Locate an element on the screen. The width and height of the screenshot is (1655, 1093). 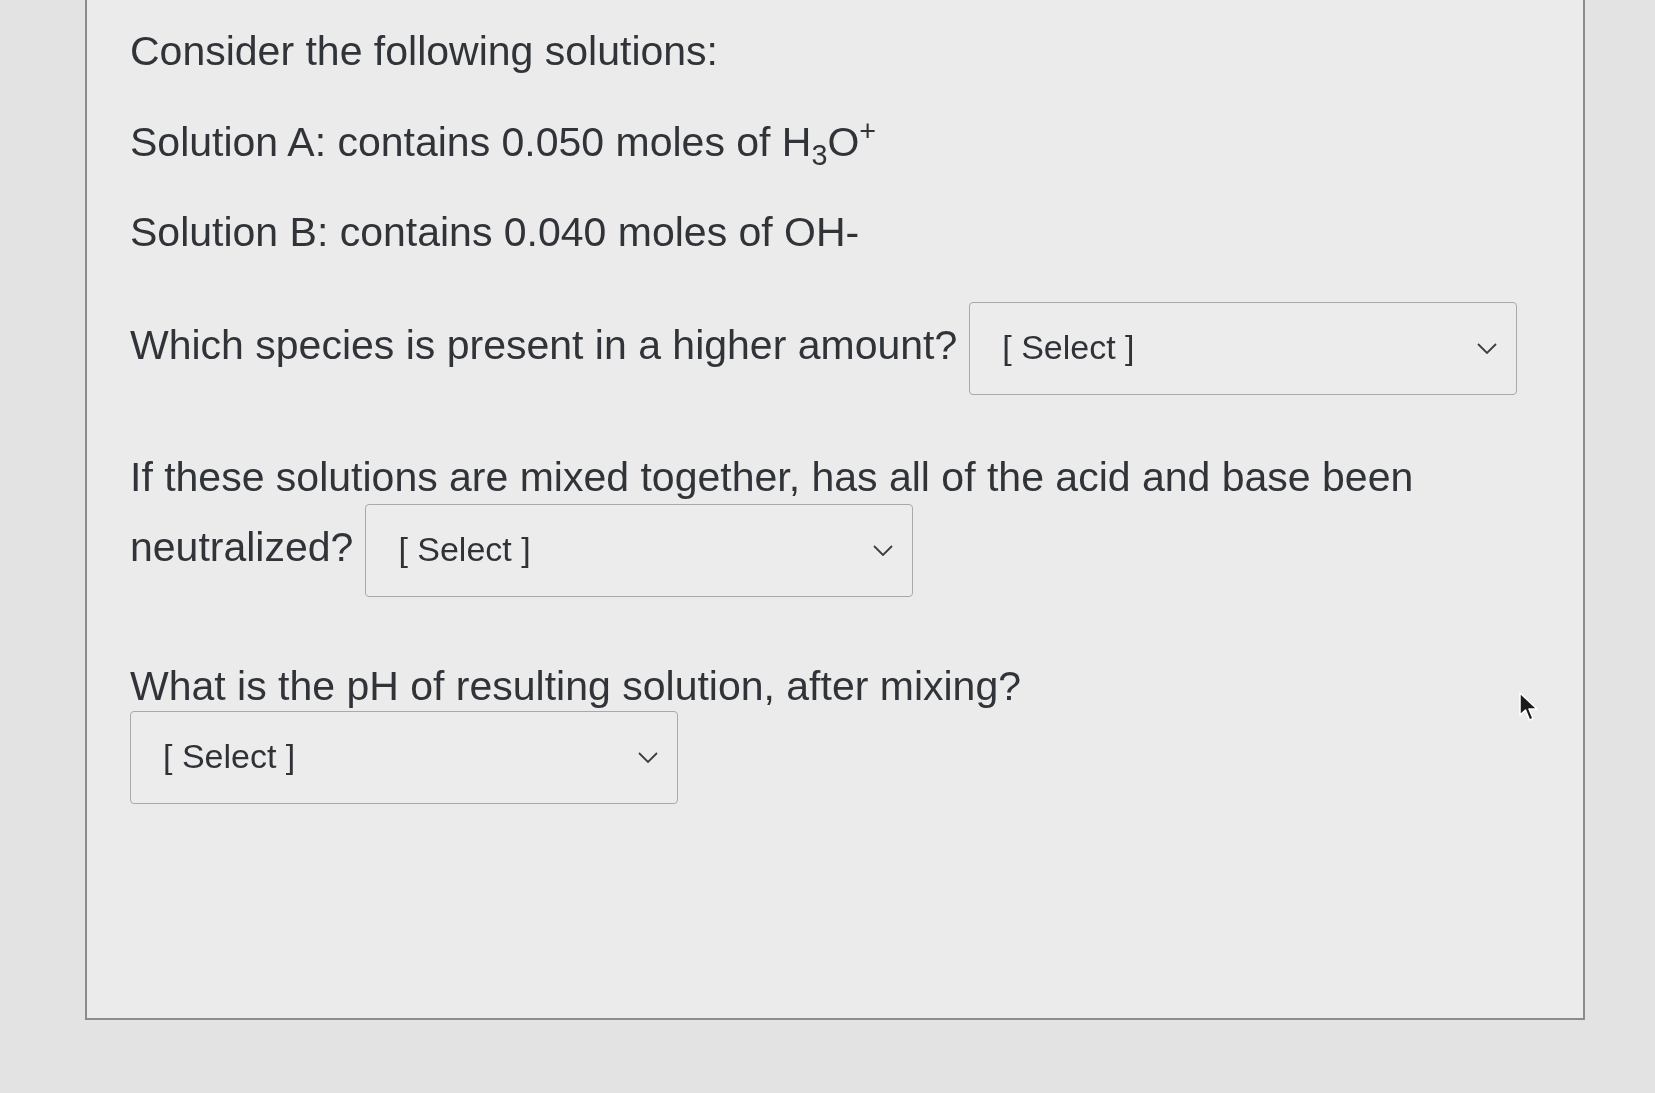
question-text: What is the pH of resulting solution, after mixing? is located at coordinates (576, 686).